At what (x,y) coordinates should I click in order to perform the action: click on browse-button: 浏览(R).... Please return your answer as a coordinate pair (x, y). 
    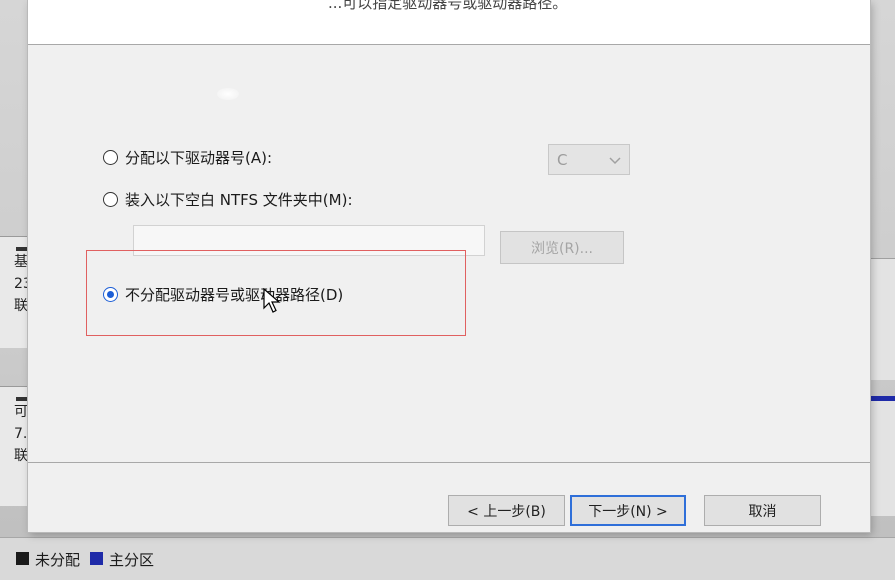
    Looking at the image, I should click on (562, 247).